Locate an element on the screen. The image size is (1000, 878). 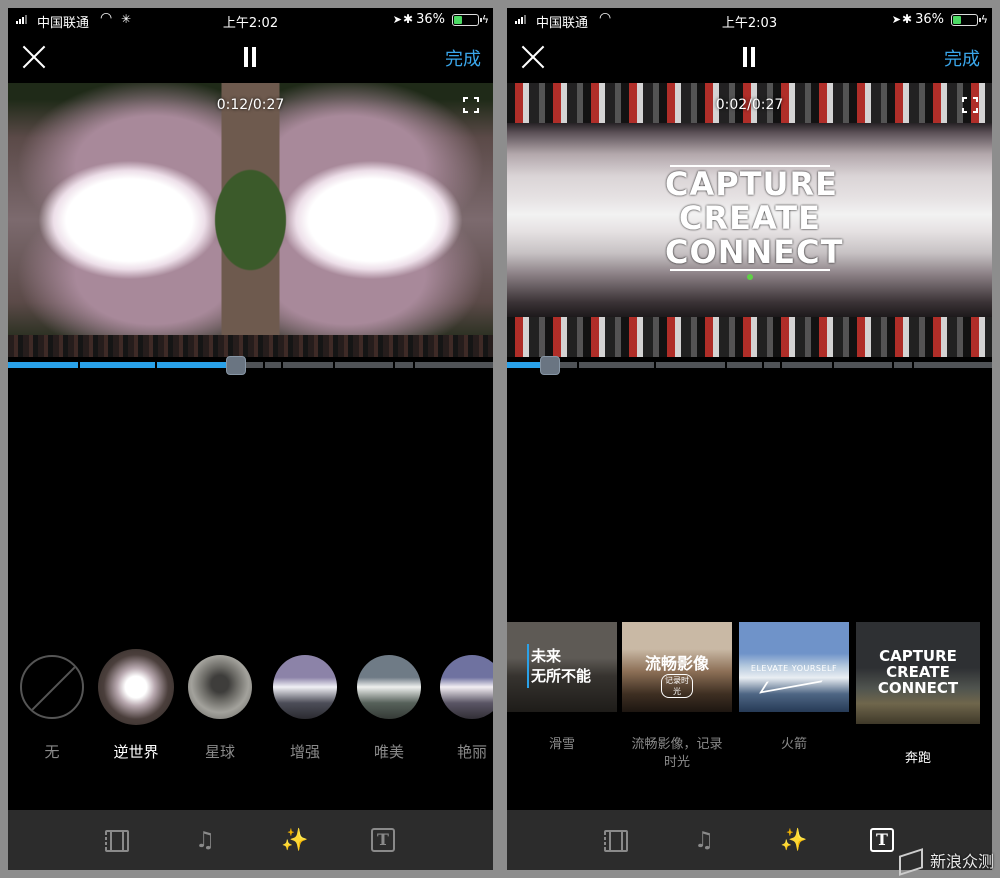
watermark-logo-icon is located at coordinates (910, 860).